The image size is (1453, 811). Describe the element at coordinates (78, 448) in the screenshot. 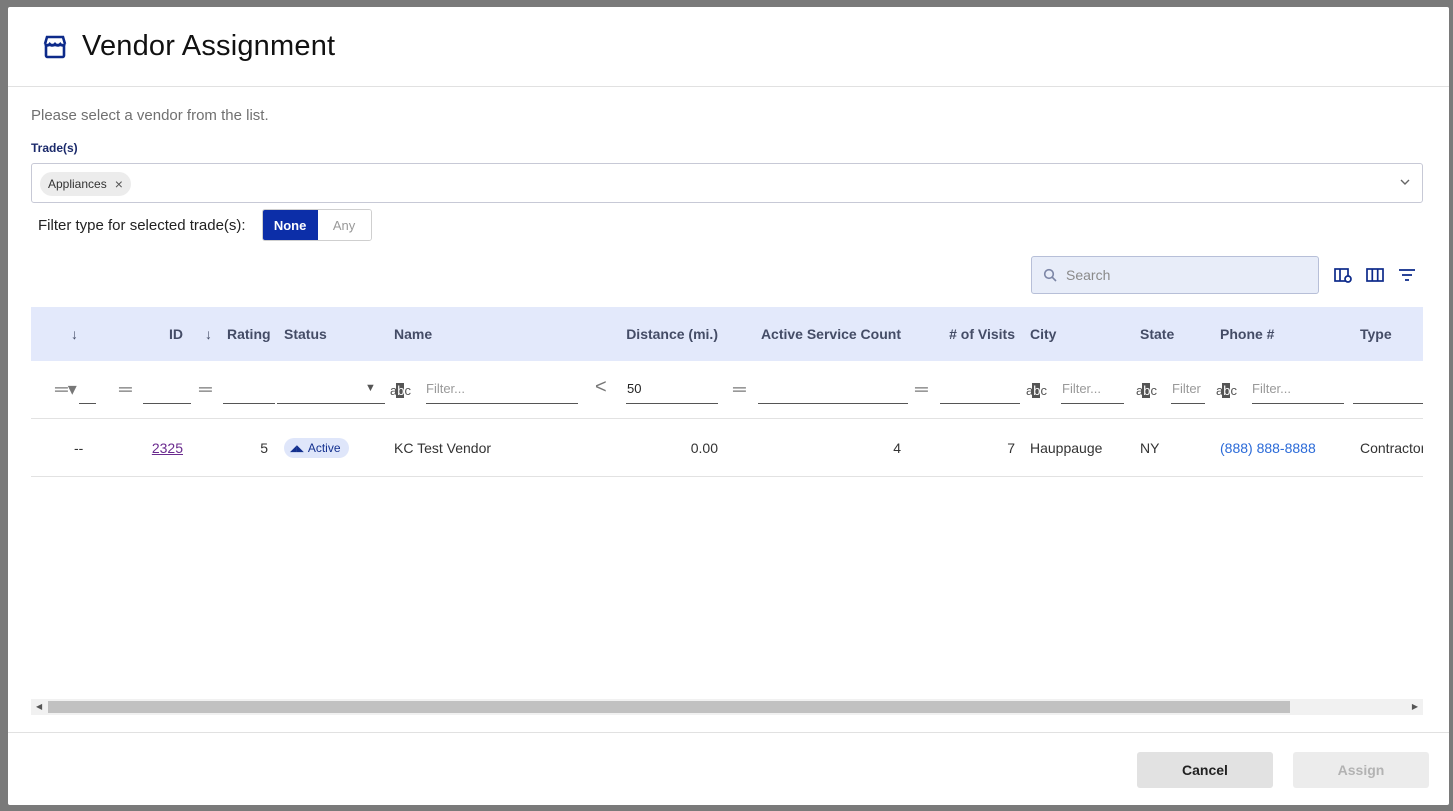

I see `row-select-cell: --` at that location.